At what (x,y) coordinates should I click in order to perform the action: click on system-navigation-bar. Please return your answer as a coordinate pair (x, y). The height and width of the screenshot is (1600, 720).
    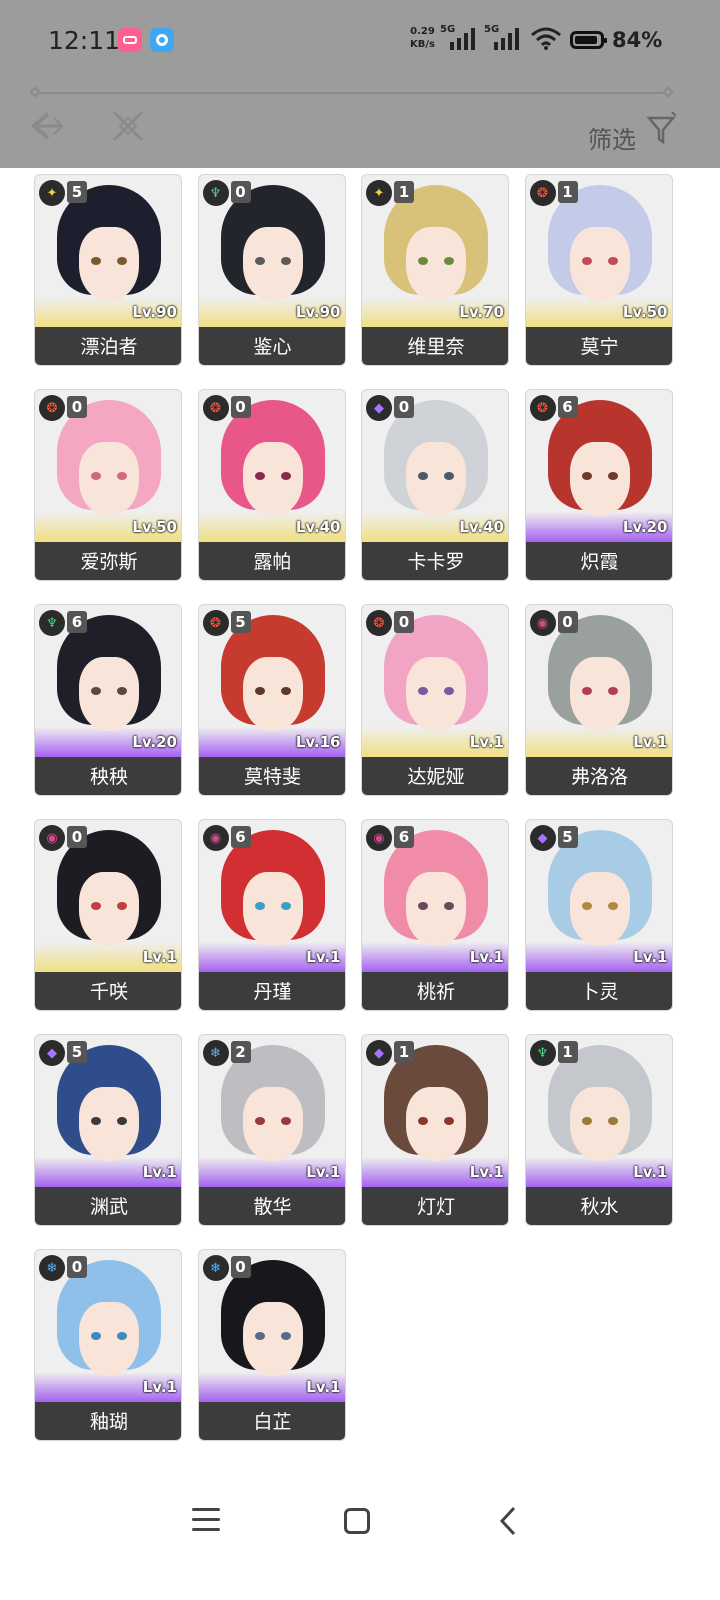
    Looking at the image, I should click on (360, 1530).